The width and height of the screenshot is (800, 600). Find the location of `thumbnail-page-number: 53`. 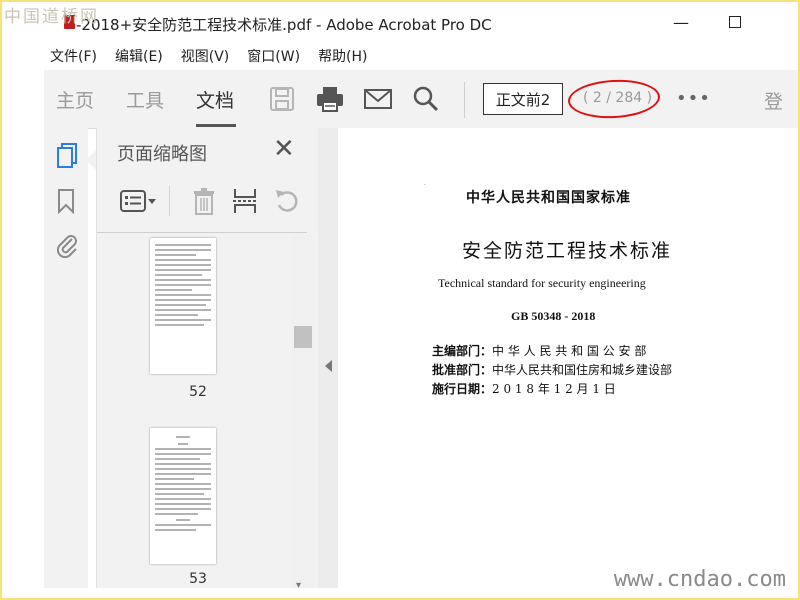

thumbnail-page-number: 53 is located at coordinates (198, 579).